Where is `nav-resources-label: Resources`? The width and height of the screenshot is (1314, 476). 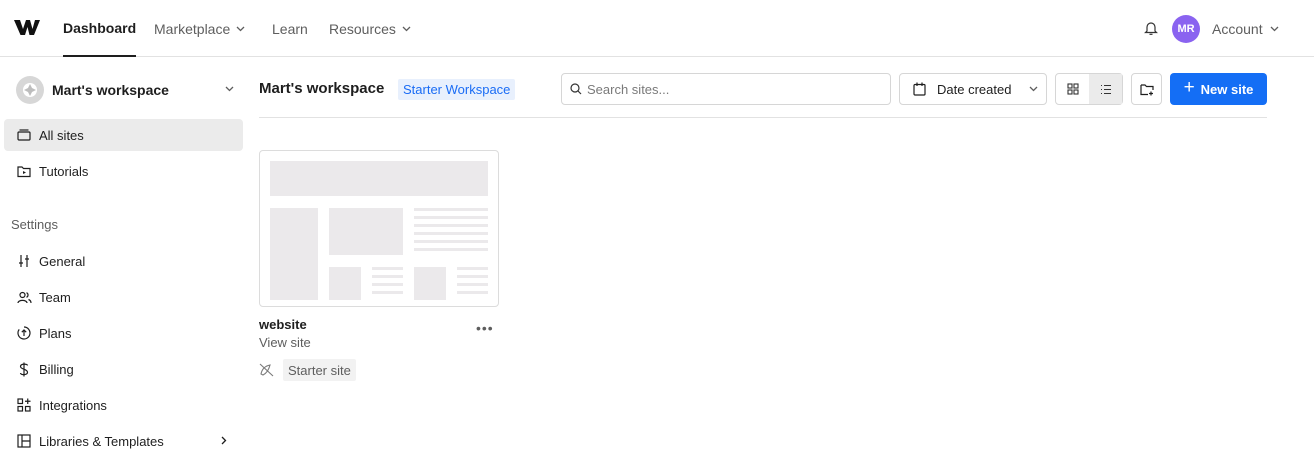
nav-resources-label: Resources is located at coordinates (362, 28).